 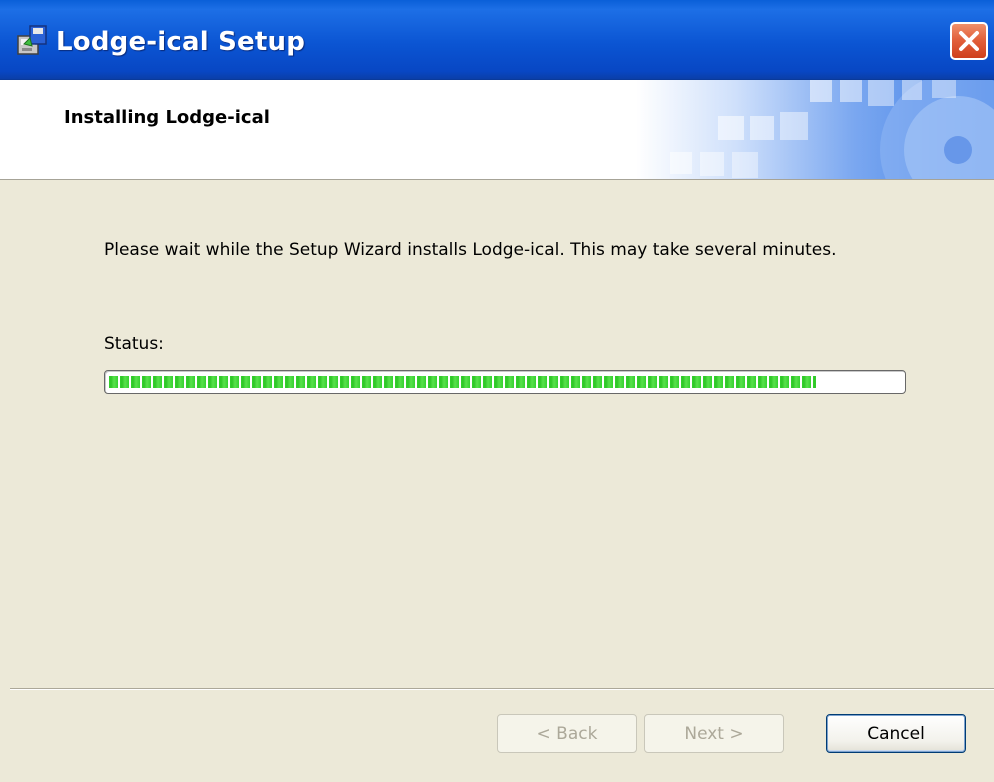 I want to click on header-banner: Installing Lodge-ical, so click(x=497, y=130).